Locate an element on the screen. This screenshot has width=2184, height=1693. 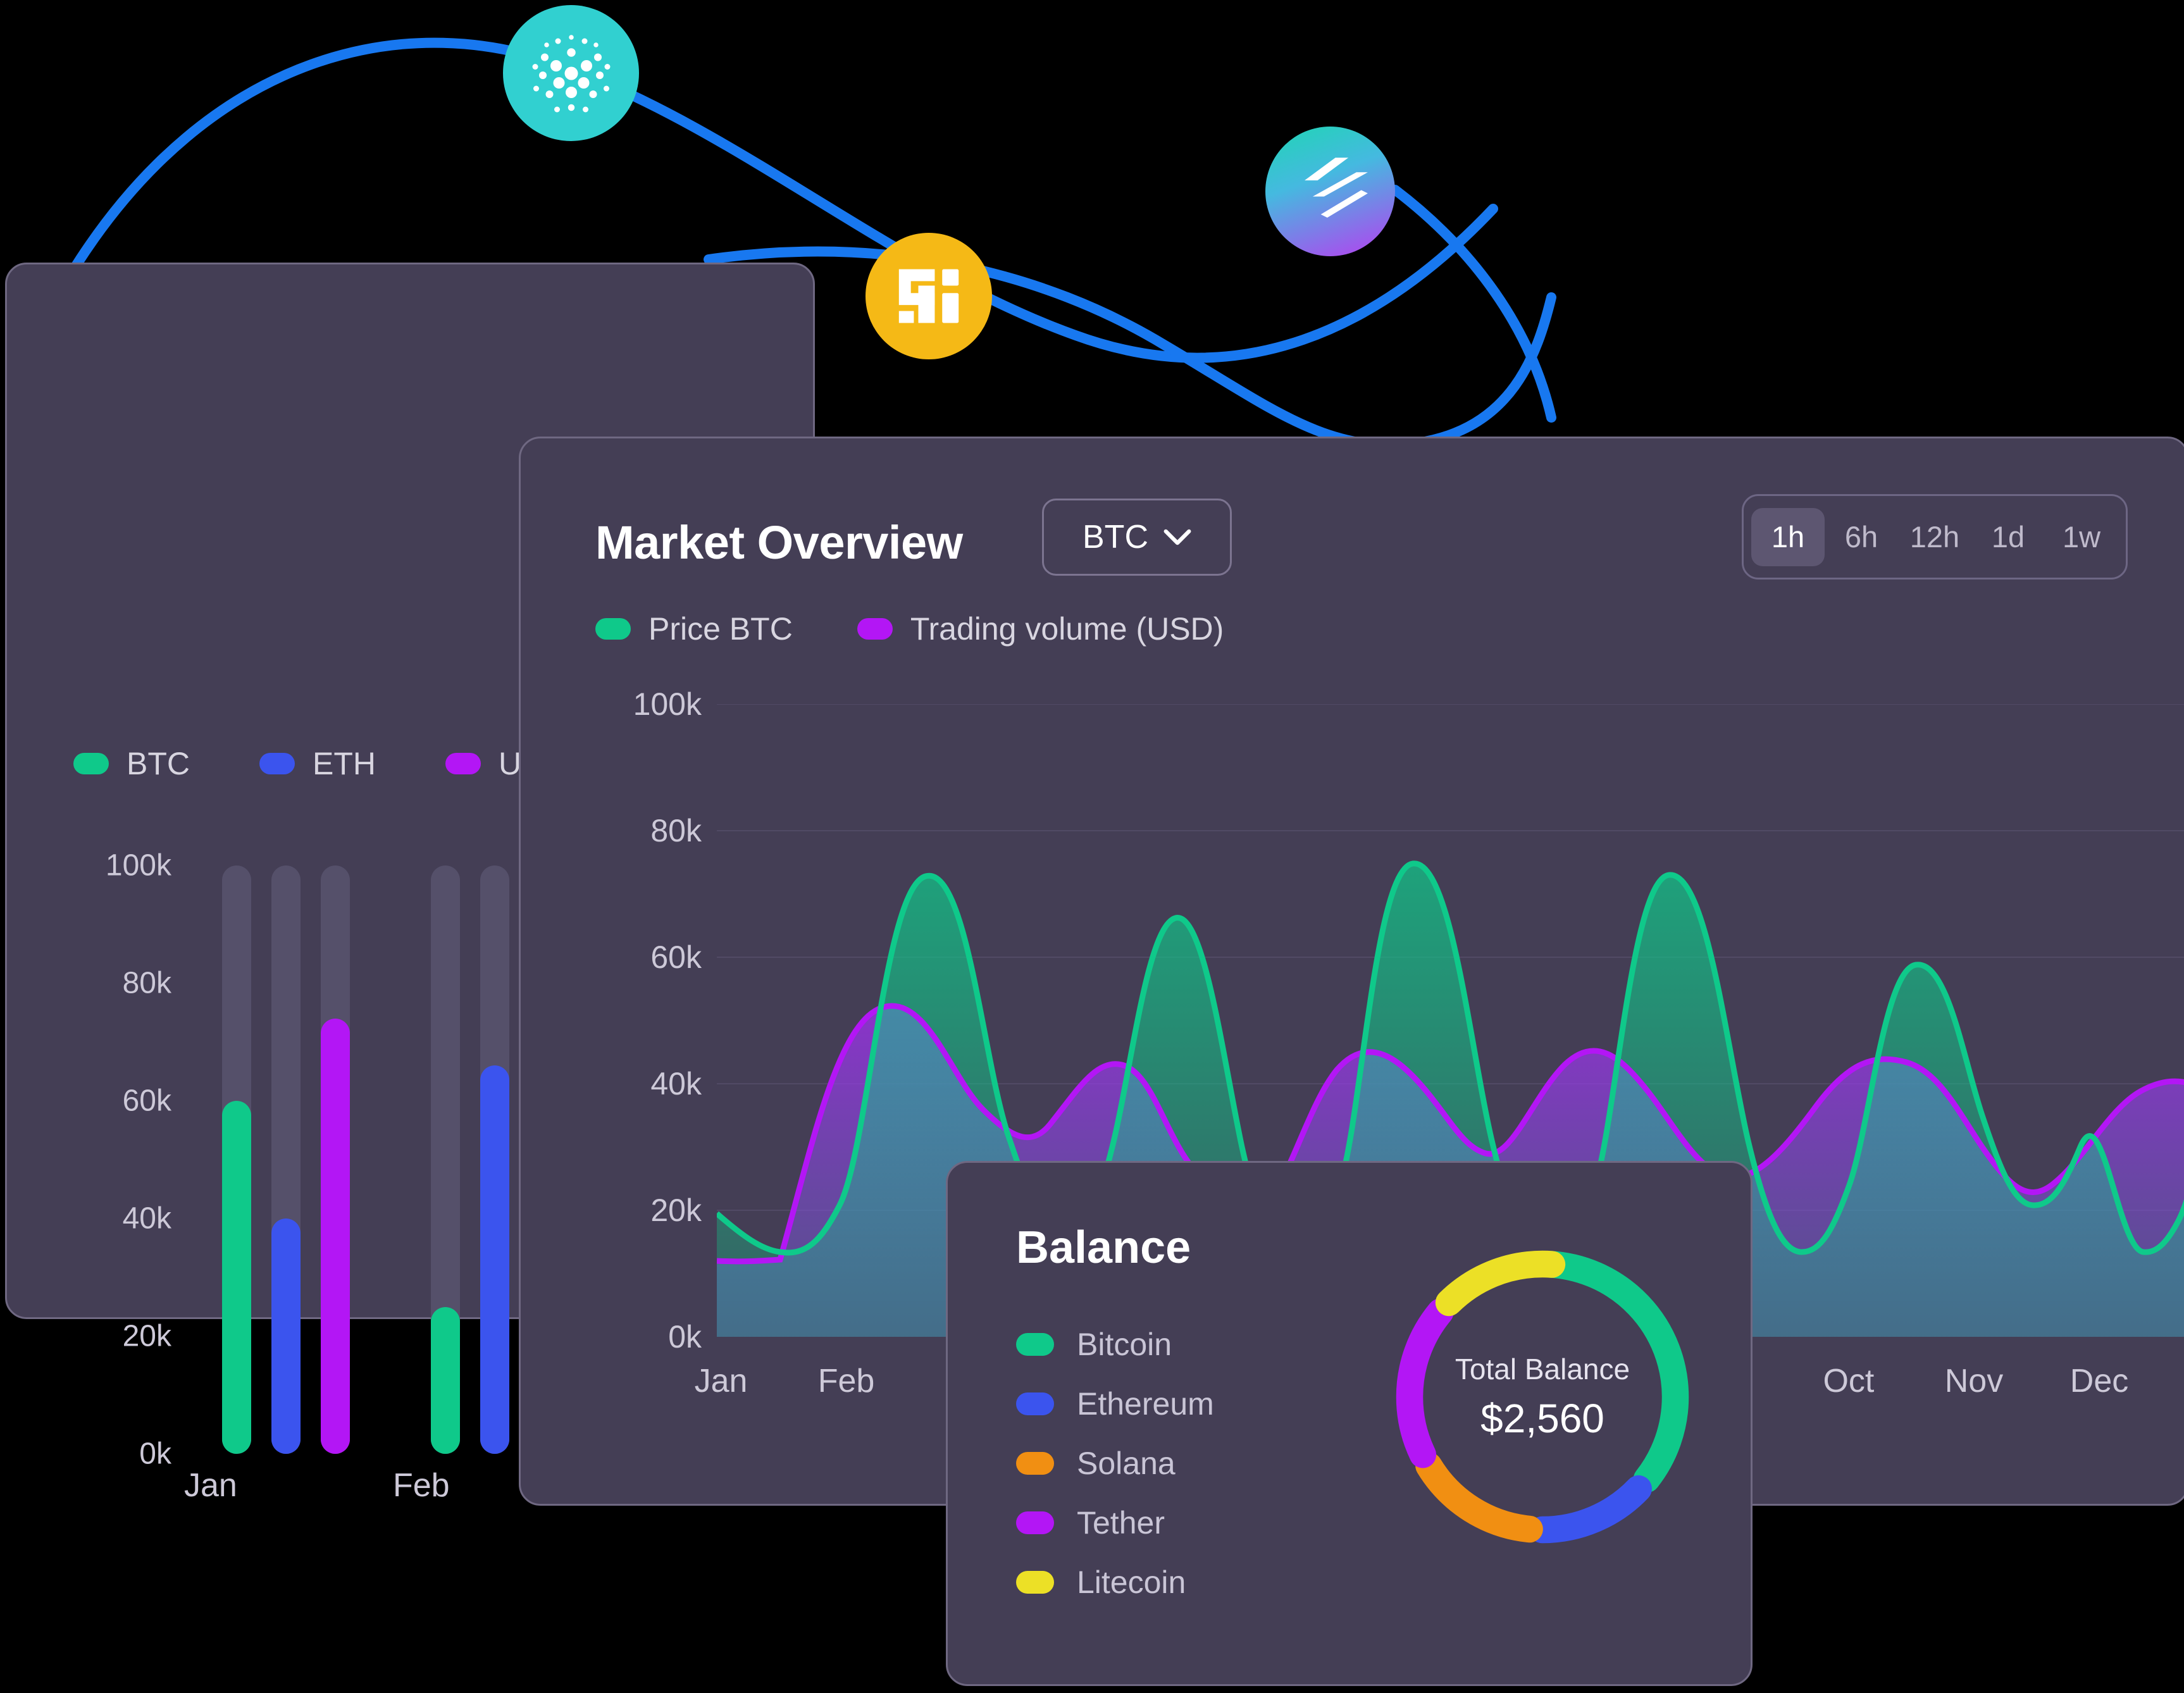
legend-swatch-litecoin is located at coordinates (1035, 1582).